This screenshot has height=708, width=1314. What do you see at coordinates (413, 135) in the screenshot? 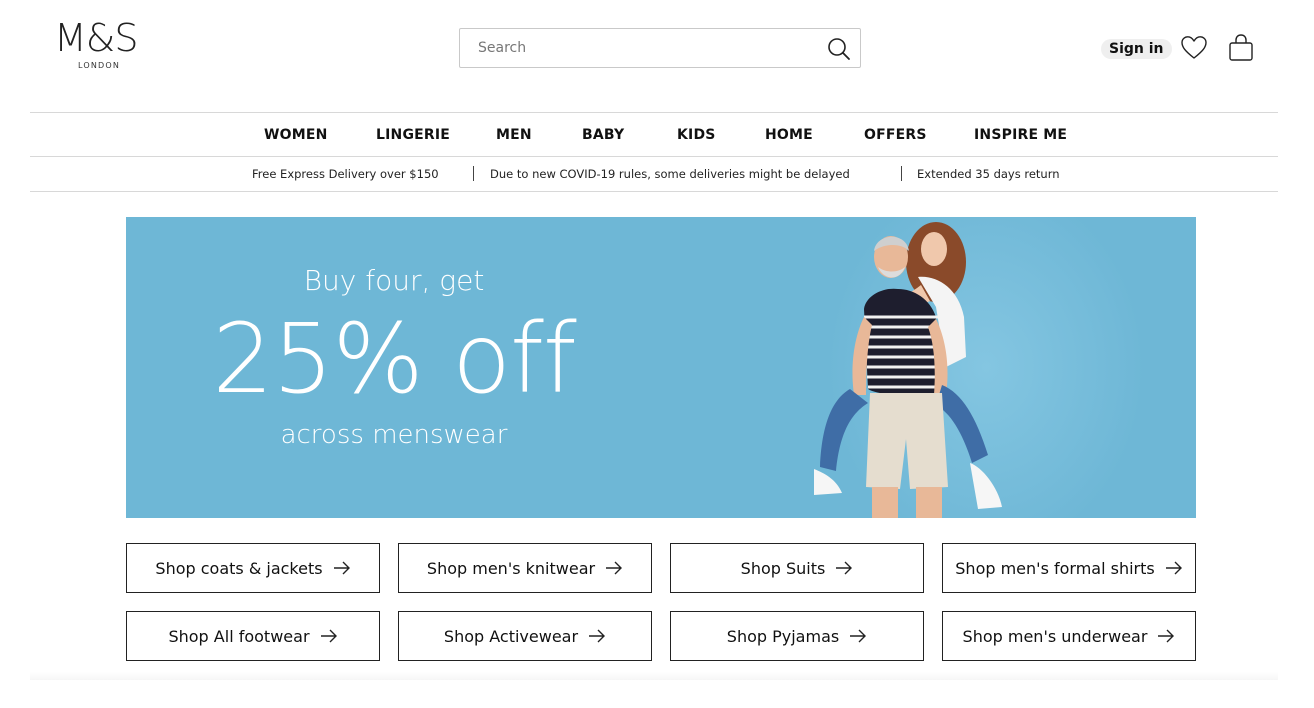
I see `nav-item-lingerie: LINGERIE` at bounding box center [413, 135].